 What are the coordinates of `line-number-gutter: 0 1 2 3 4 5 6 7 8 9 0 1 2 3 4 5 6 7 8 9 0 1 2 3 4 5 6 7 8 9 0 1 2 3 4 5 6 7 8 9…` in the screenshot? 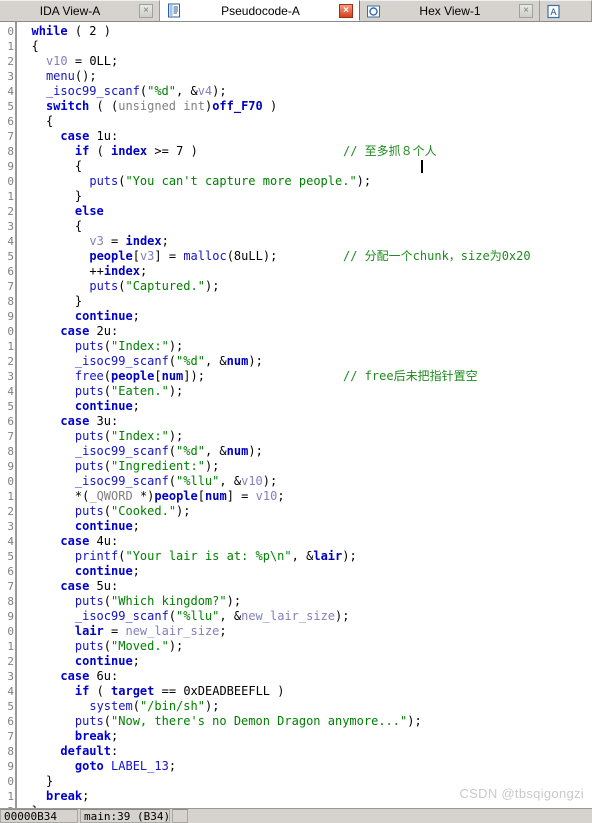 It's located at (8, 415).